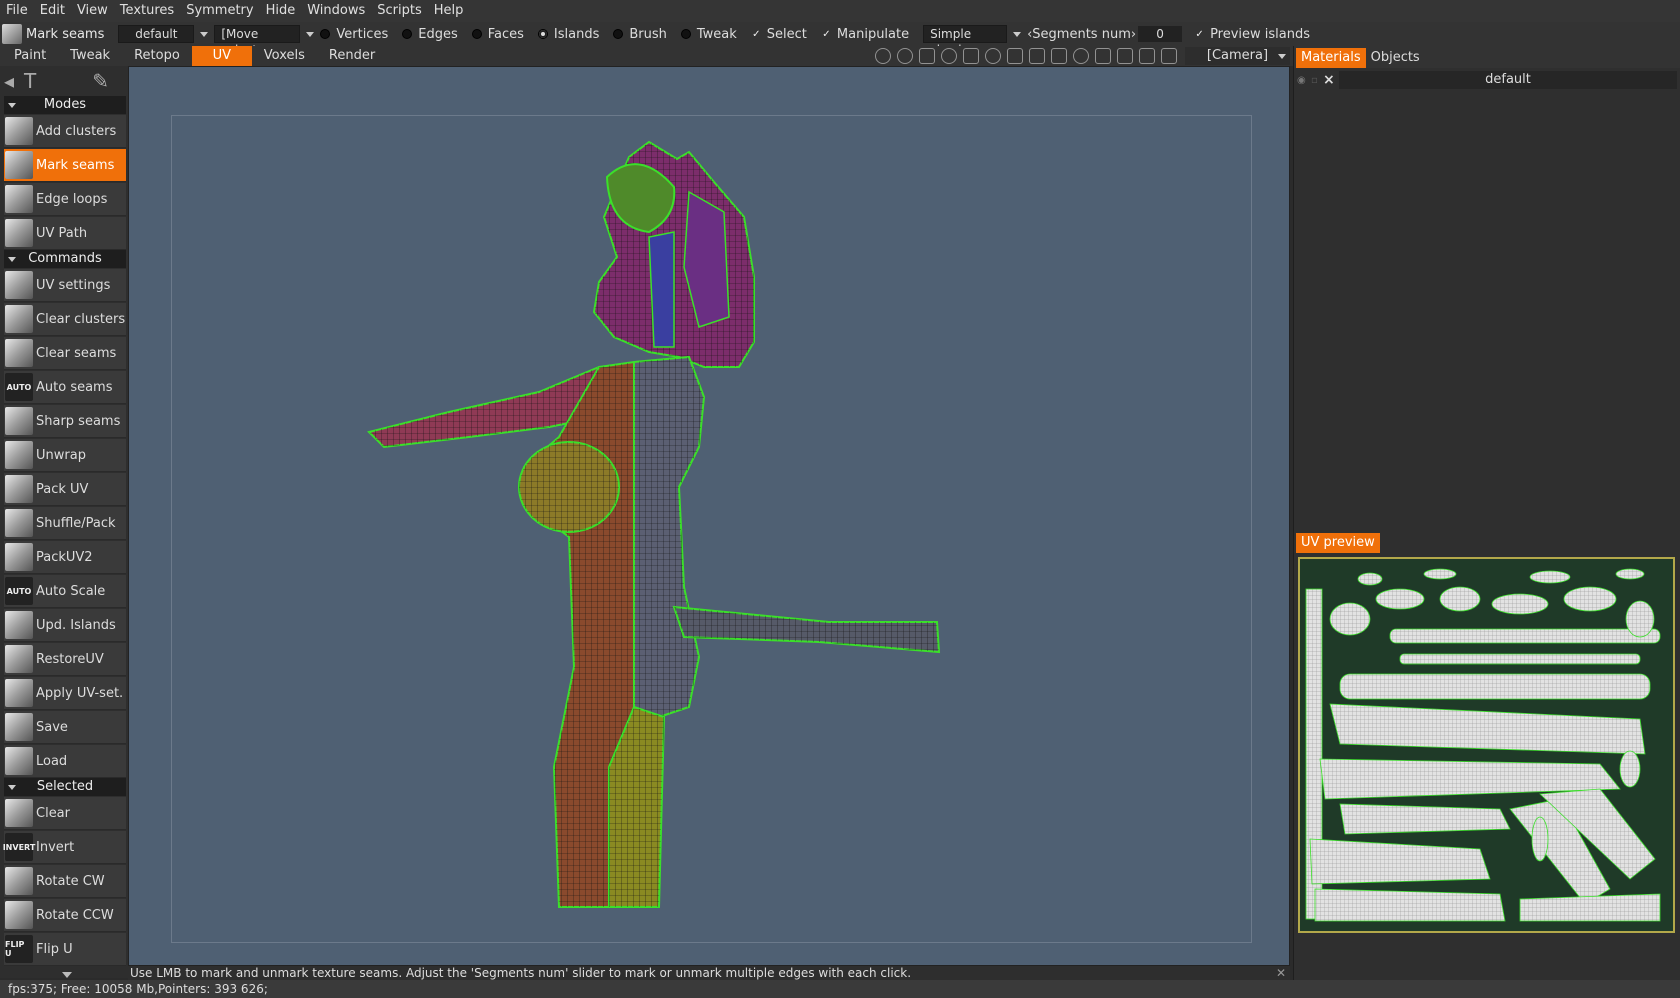 The image size is (1680, 998). What do you see at coordinates (965, 41) in the screenshot?
I see `simple-check-dropdown: Simple check` at bounding box center [965, 41].